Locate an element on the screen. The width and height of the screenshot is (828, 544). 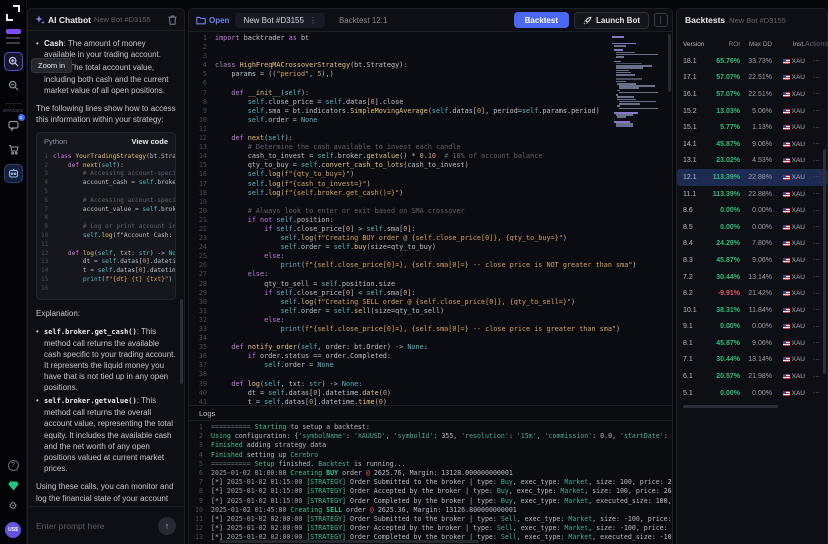
code-language-label: Python is located at coordinates (56, 142).